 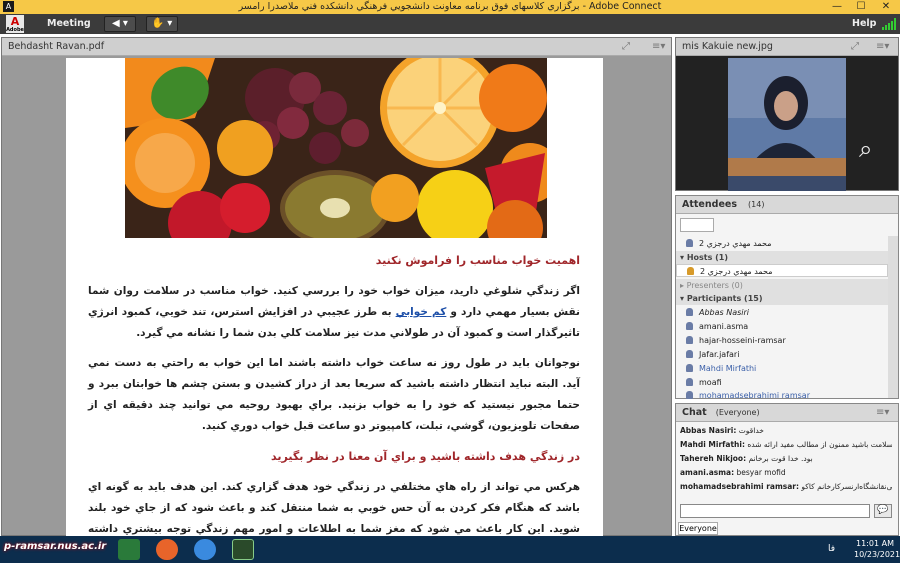 I want to click on chat-pod-header: Chat (Everyone) ≡▾, so click(x=787, y=413).